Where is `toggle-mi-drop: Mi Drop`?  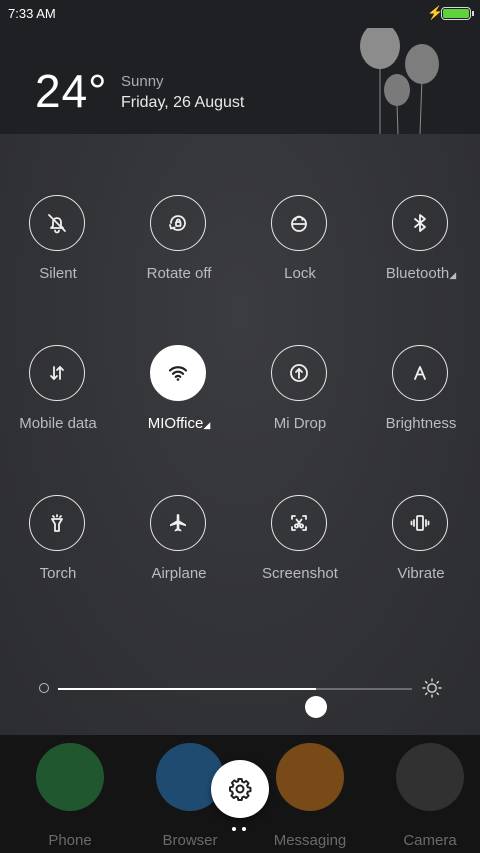
toggle-mi-drop: Mi Drop is located at coordinates (300, 400).